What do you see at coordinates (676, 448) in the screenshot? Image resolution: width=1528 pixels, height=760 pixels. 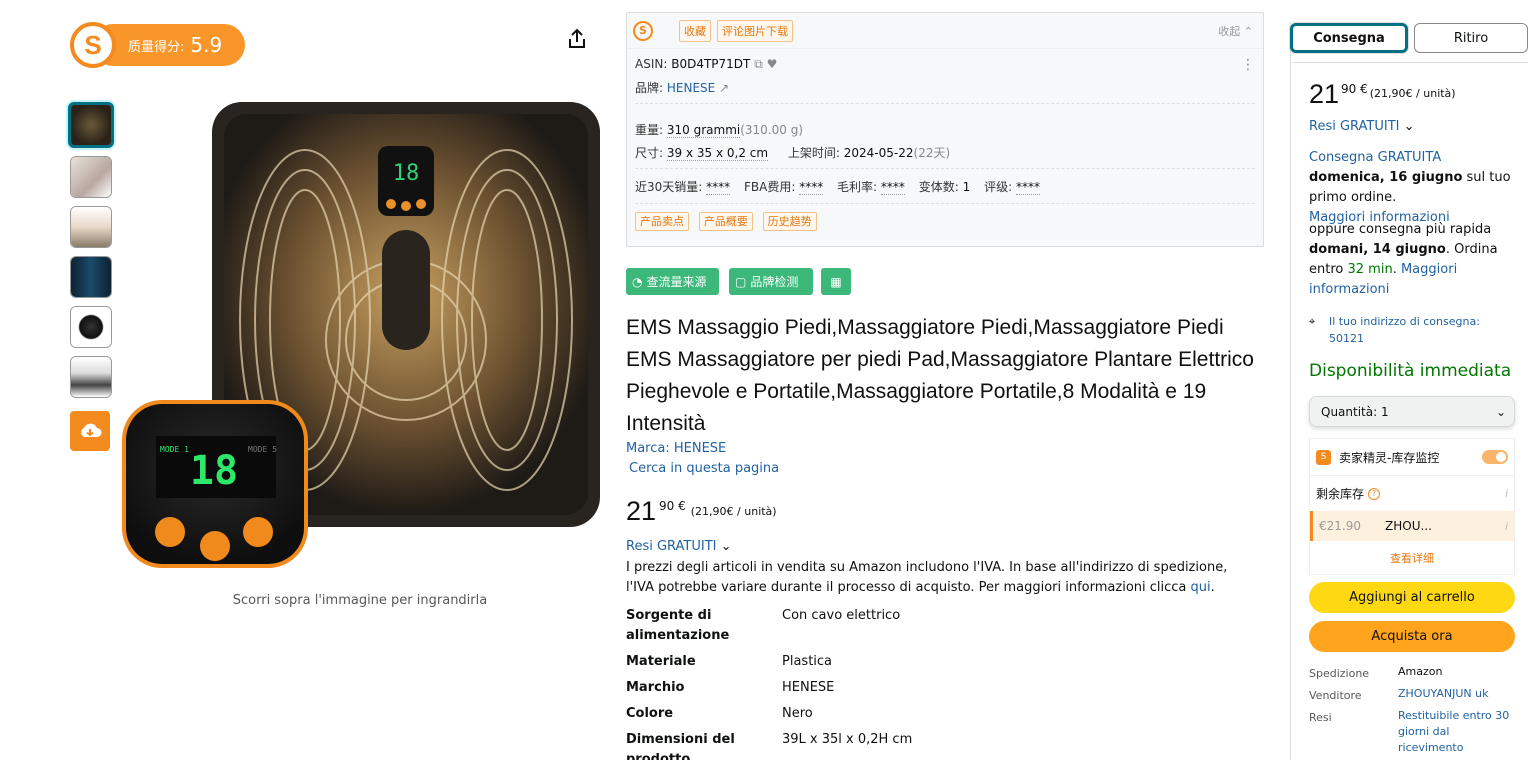 I see `brand-store-link: Marca: HENESE` at bounding box center [676, 448].